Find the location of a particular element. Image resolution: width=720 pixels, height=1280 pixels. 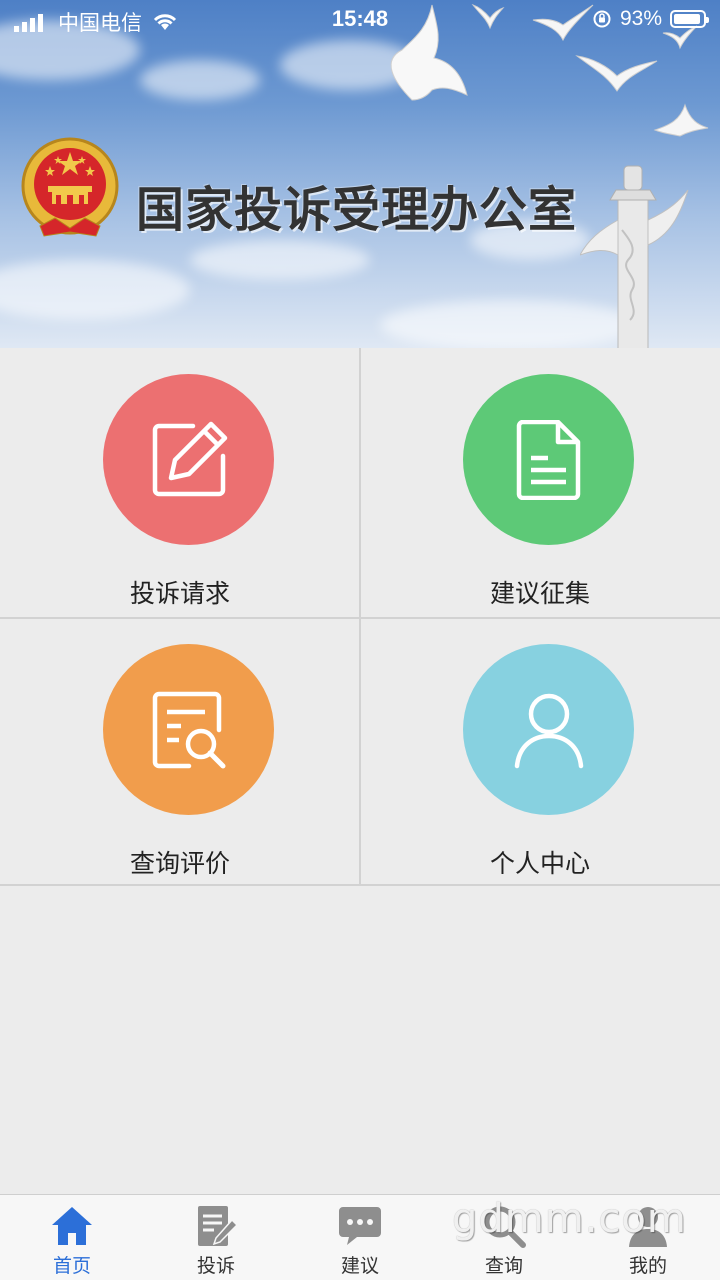

complaint-icon is located at coordinates (218, 1226).